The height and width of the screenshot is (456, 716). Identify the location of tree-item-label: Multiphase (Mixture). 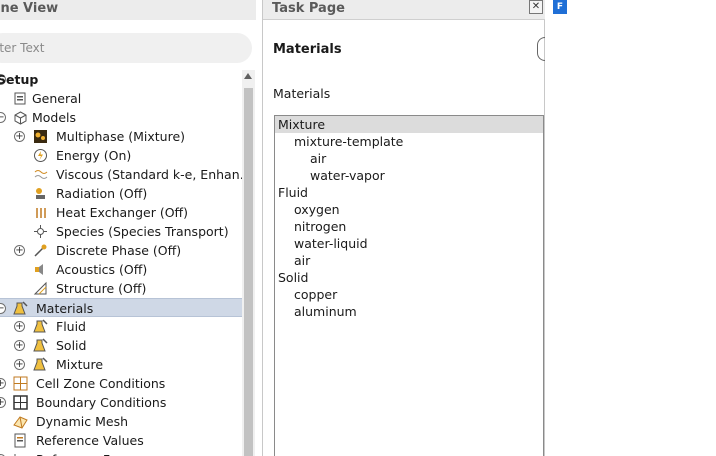
(121, 136).